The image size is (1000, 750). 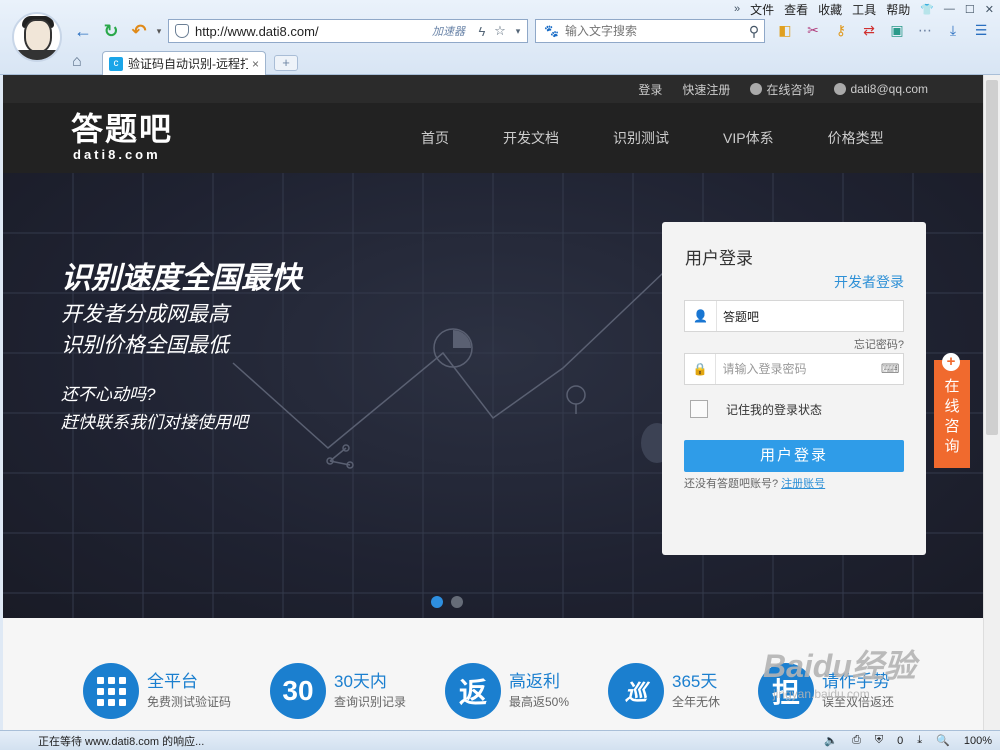 What do you see at coordinates (719, 258) in the screenshot?
I see `login-title: 用户登录` at bounding box center [719, 258].